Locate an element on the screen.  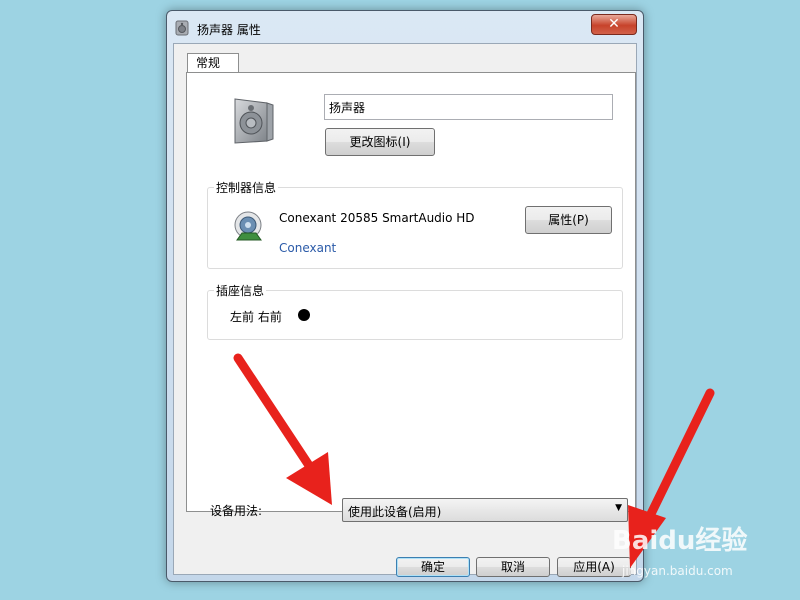
apply-button: 应用(A) is located at coordinates (594, 567).